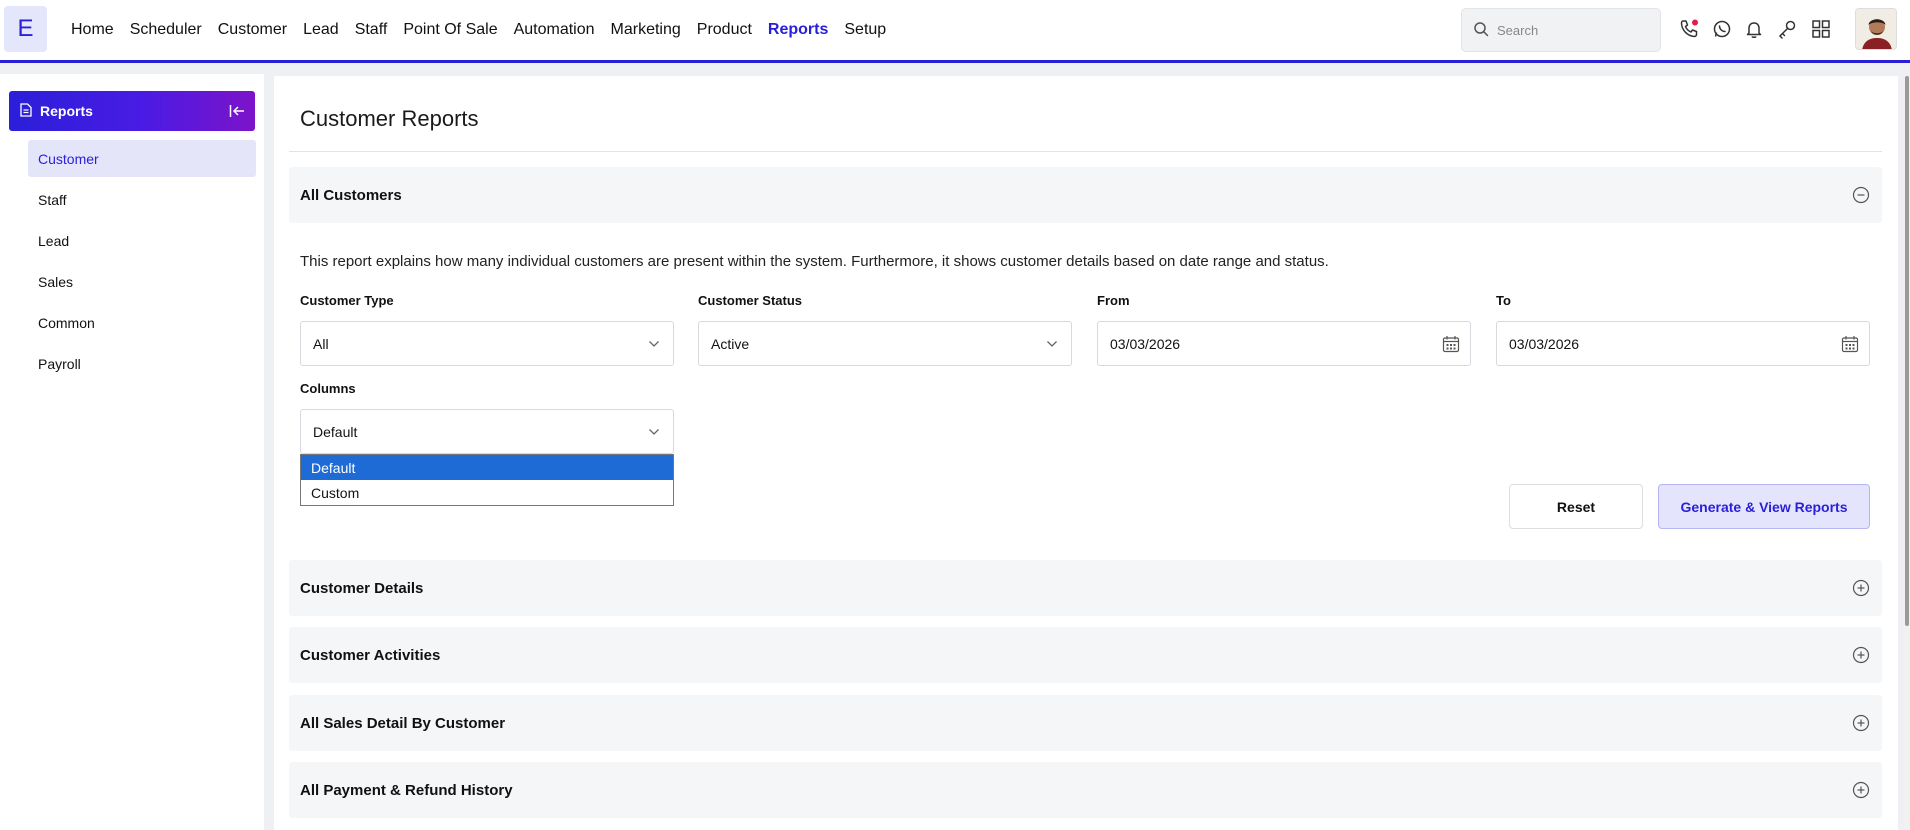 The width and height of the screenshot is (1910, 830). I want to click on nav-item-reports: Reports, so click(798, 30).